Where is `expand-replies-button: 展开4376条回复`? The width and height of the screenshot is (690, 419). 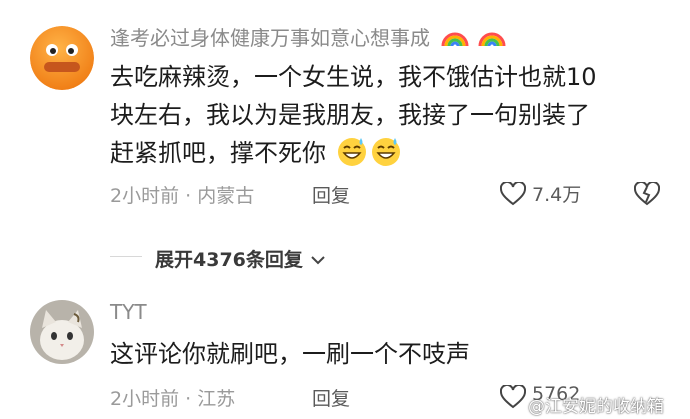 expand-replies-button: 展开4376条回复 is located at coordinates (240, 258).